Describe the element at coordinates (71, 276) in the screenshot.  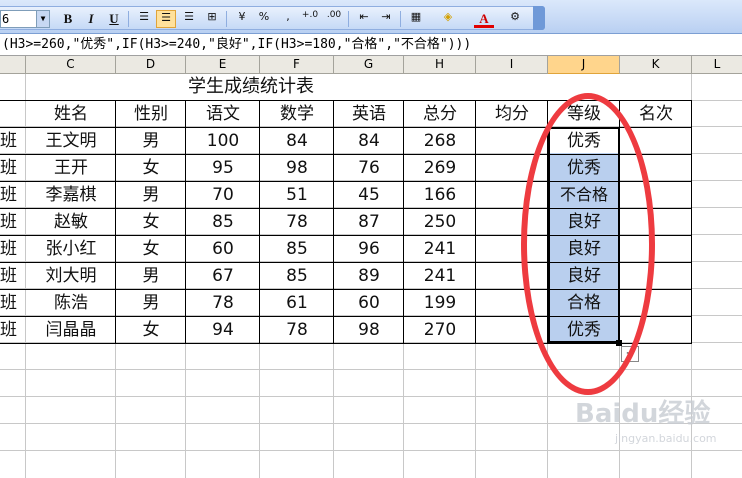
I see `table-cell-name: 刘大明` at that location.